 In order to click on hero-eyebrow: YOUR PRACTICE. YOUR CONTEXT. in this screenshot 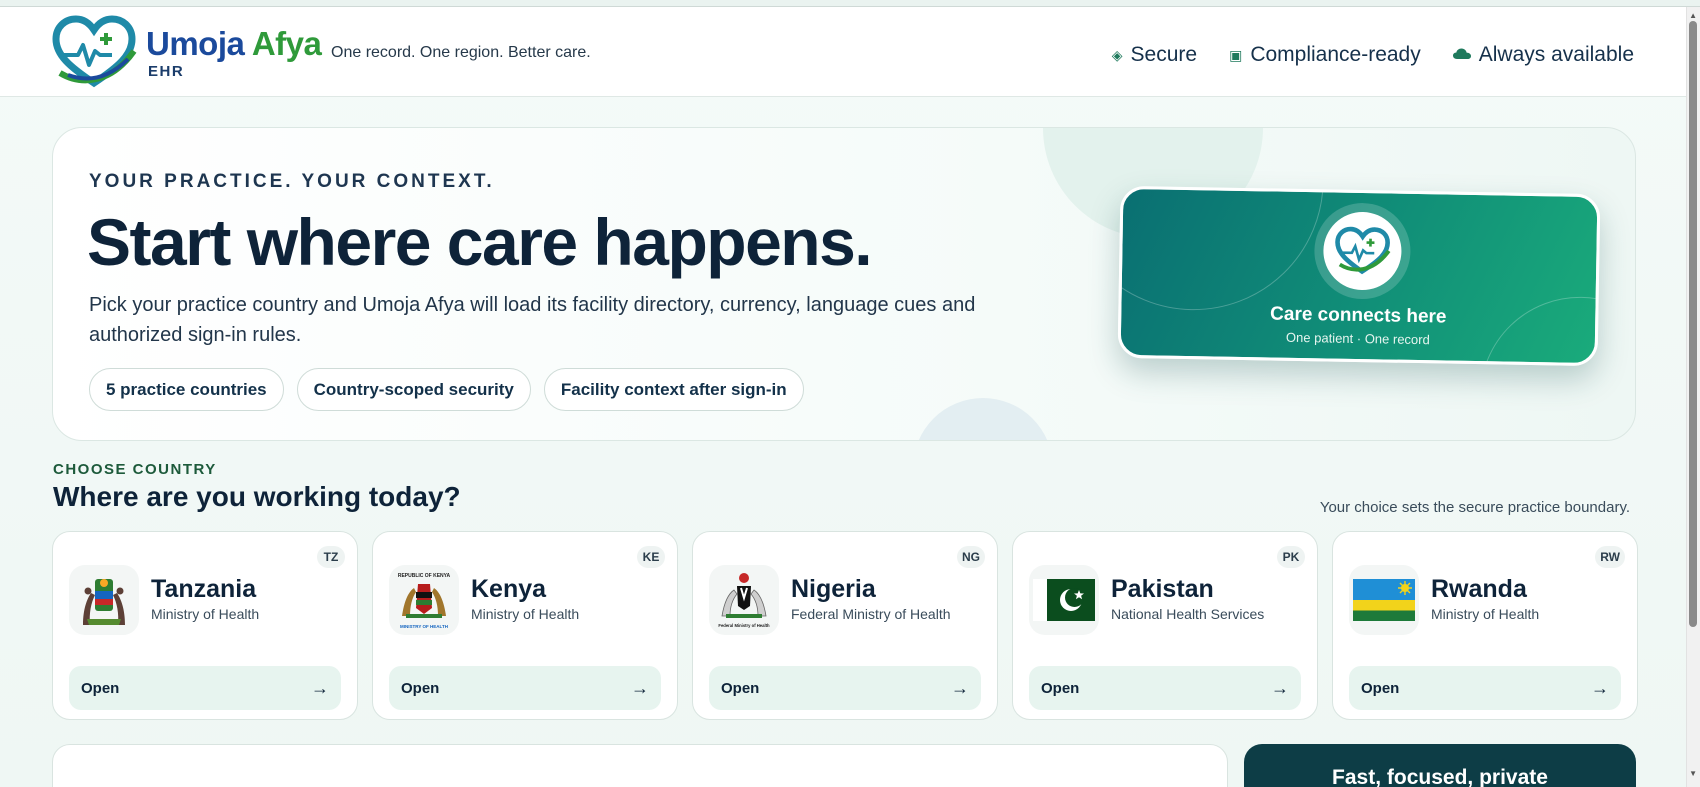, I will do `click(292, 181)`.